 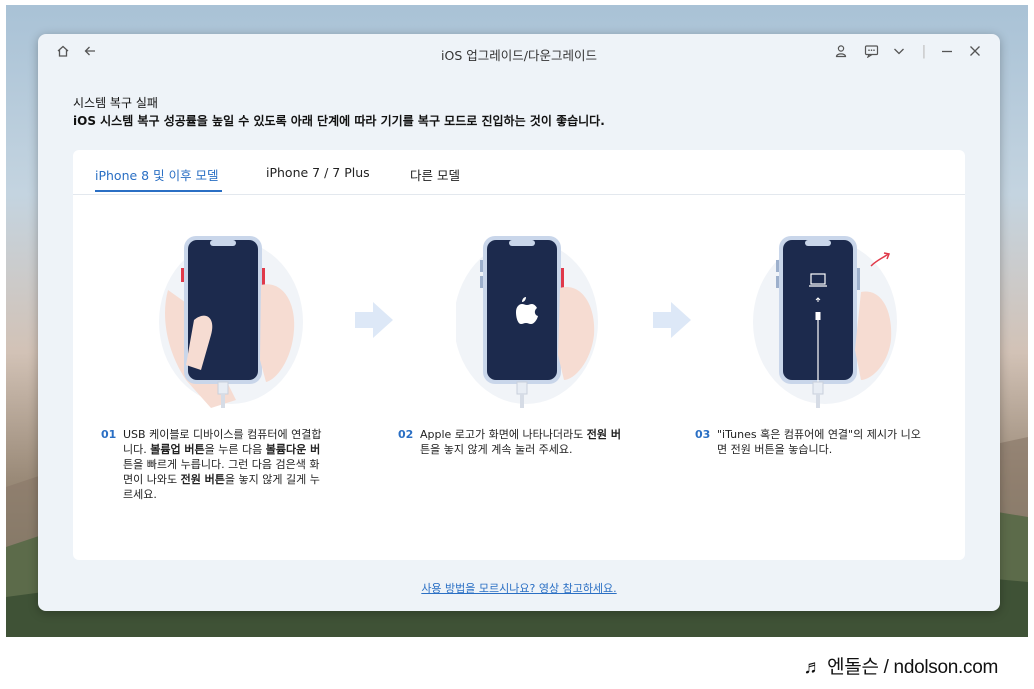 I want to click on window-title: iOS 업그레이드/다운그레이드, so click(x=519, y=55).